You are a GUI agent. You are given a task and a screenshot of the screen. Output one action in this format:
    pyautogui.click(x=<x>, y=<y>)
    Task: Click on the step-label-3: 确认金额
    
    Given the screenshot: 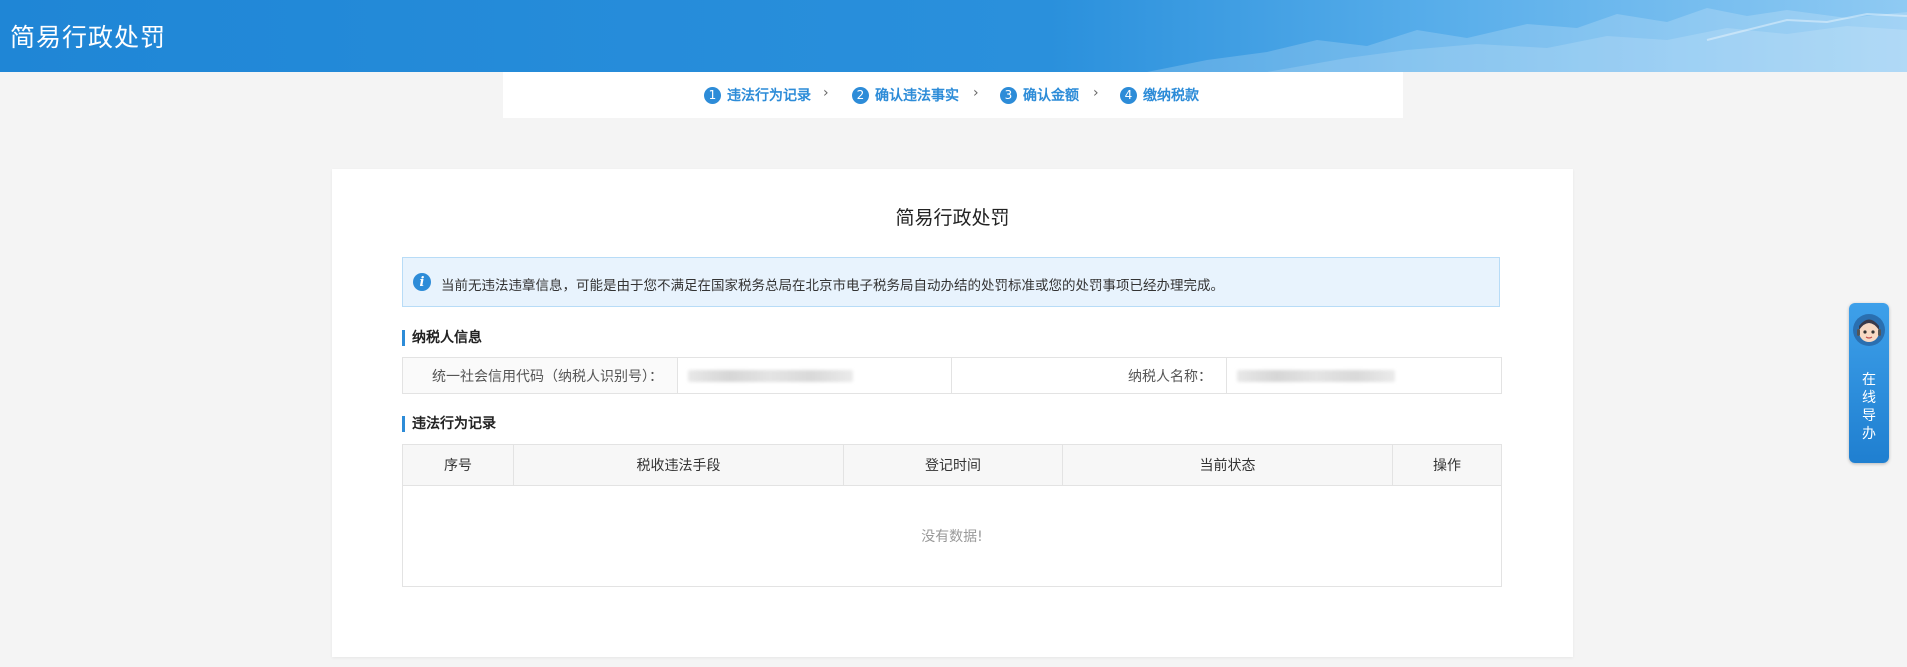 What is the action you would take?
    pyautogui.click(x=1051, y=96)
    